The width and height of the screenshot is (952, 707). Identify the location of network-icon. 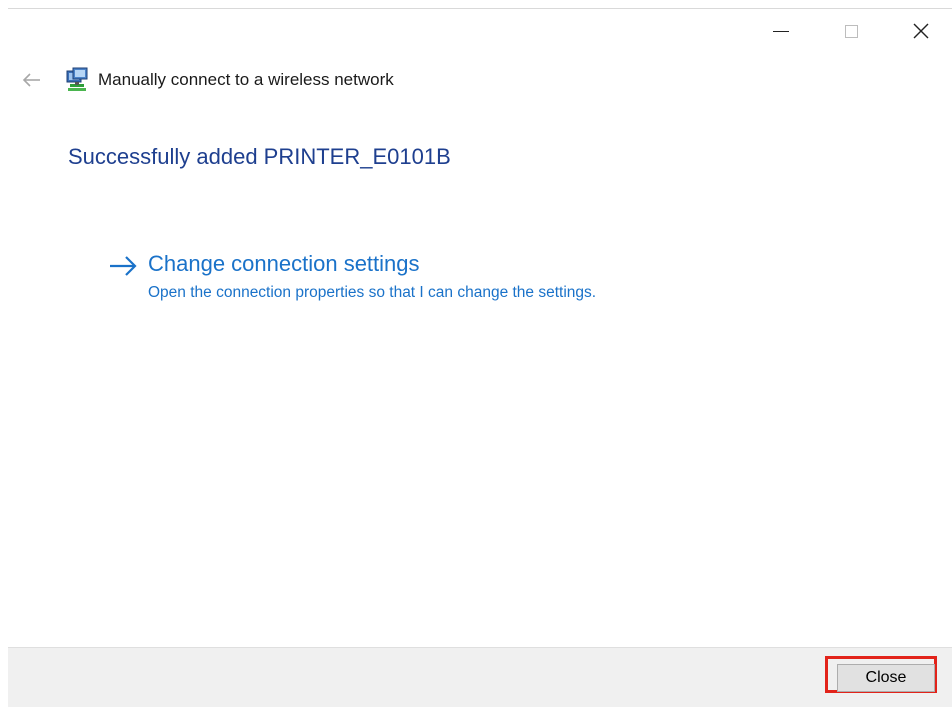
(77, 79).